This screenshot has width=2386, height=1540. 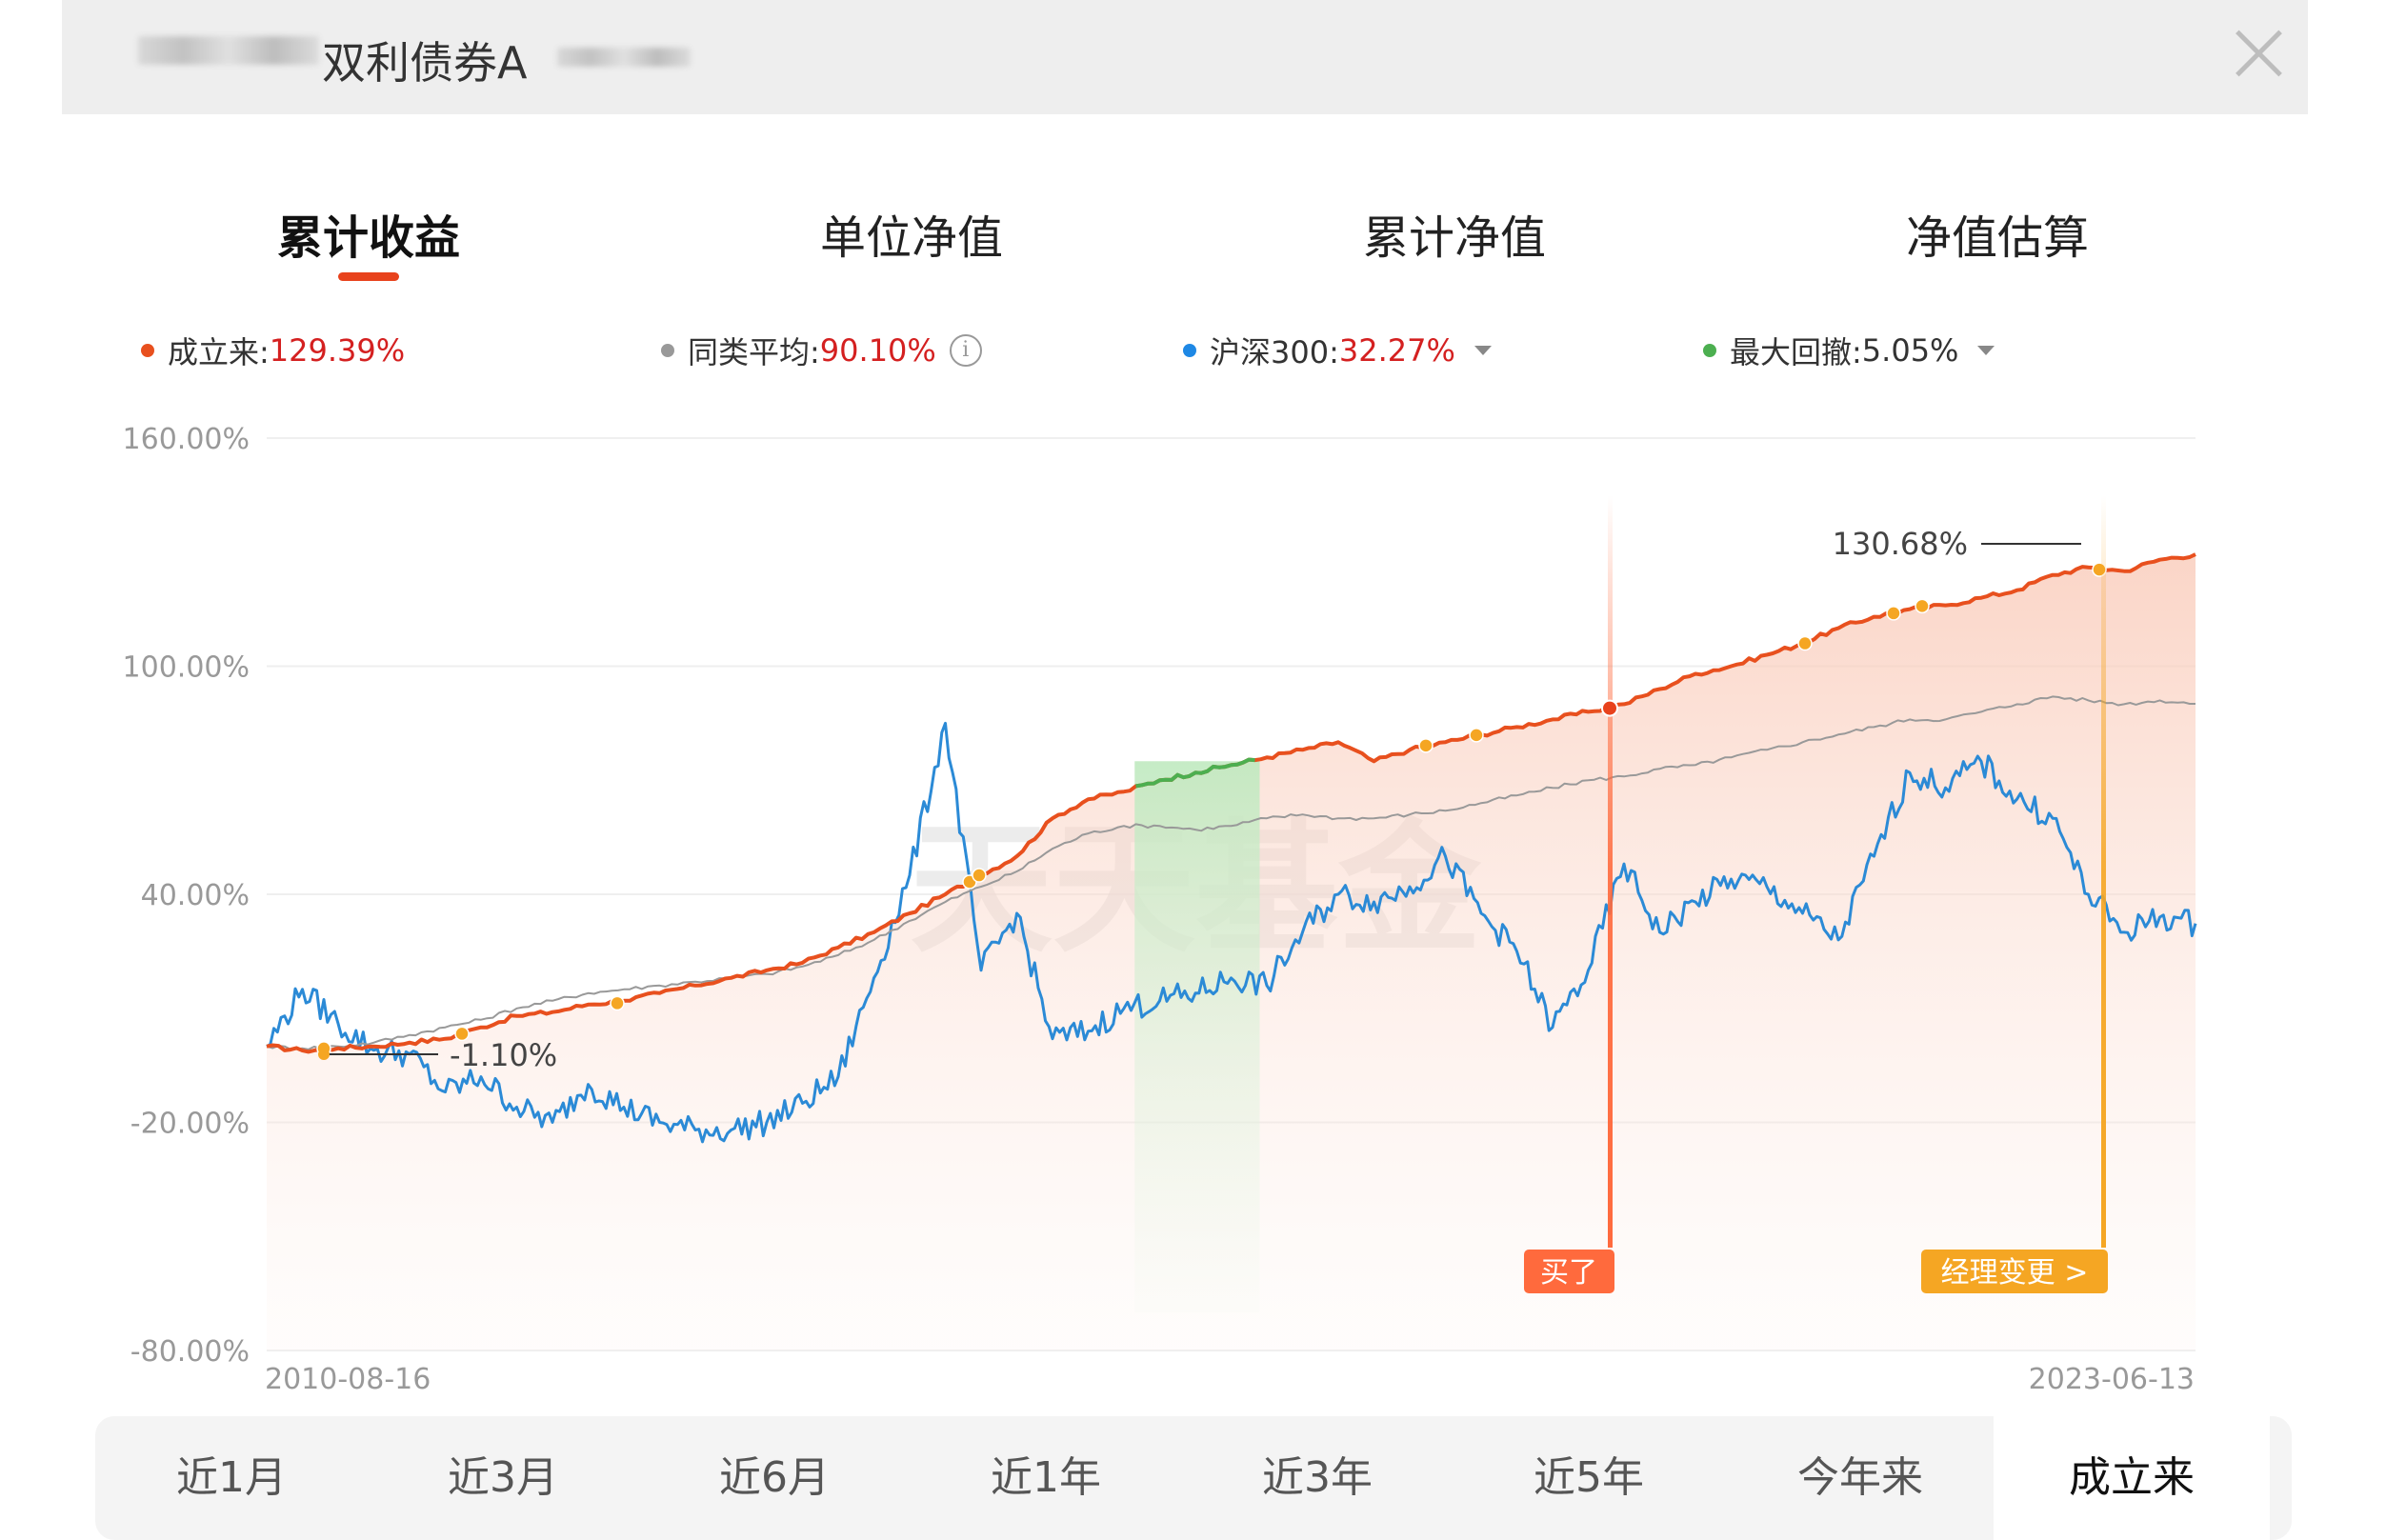 I want to click on manager-change-line, so click(x=2103, y=871).